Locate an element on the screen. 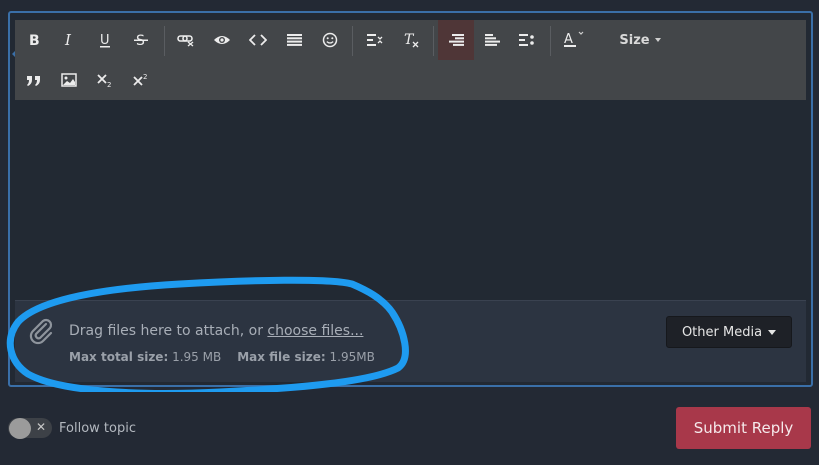 The height and width of the screenshot is (465, 819). svg-text: U is located at coordinates (105, 40).